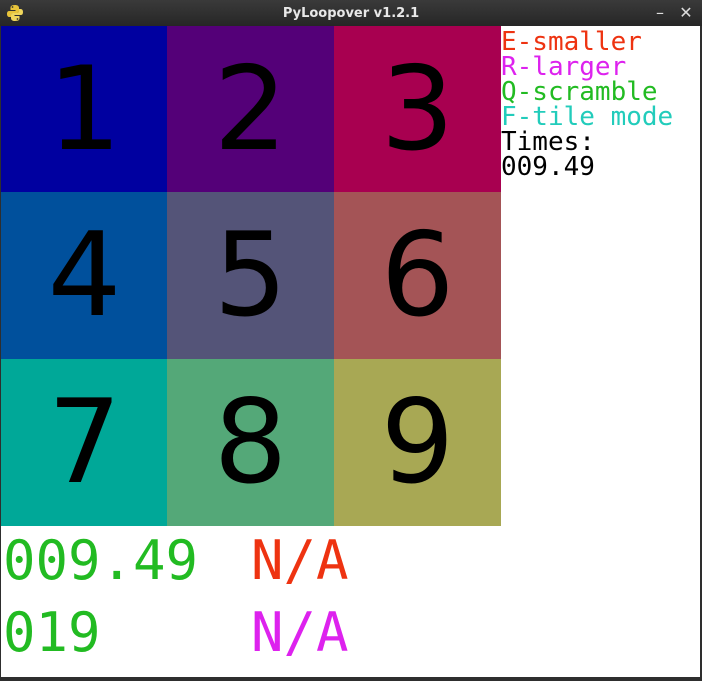 This screenshot has height=681, width=702. Describe the element at coordinates (15, 13) in the screenshot. I see `python-logo-icon` at that location.